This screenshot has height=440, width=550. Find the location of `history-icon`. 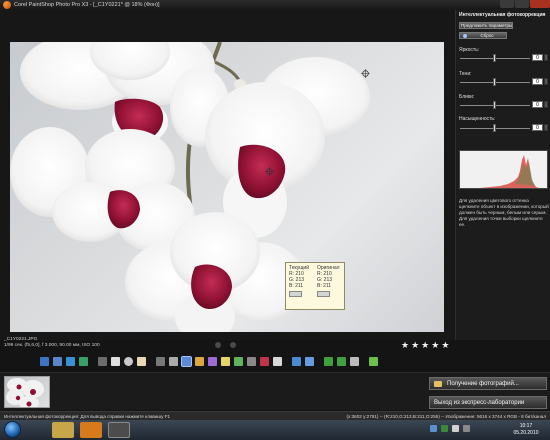

history-icon is located at coordinates (296, 361).